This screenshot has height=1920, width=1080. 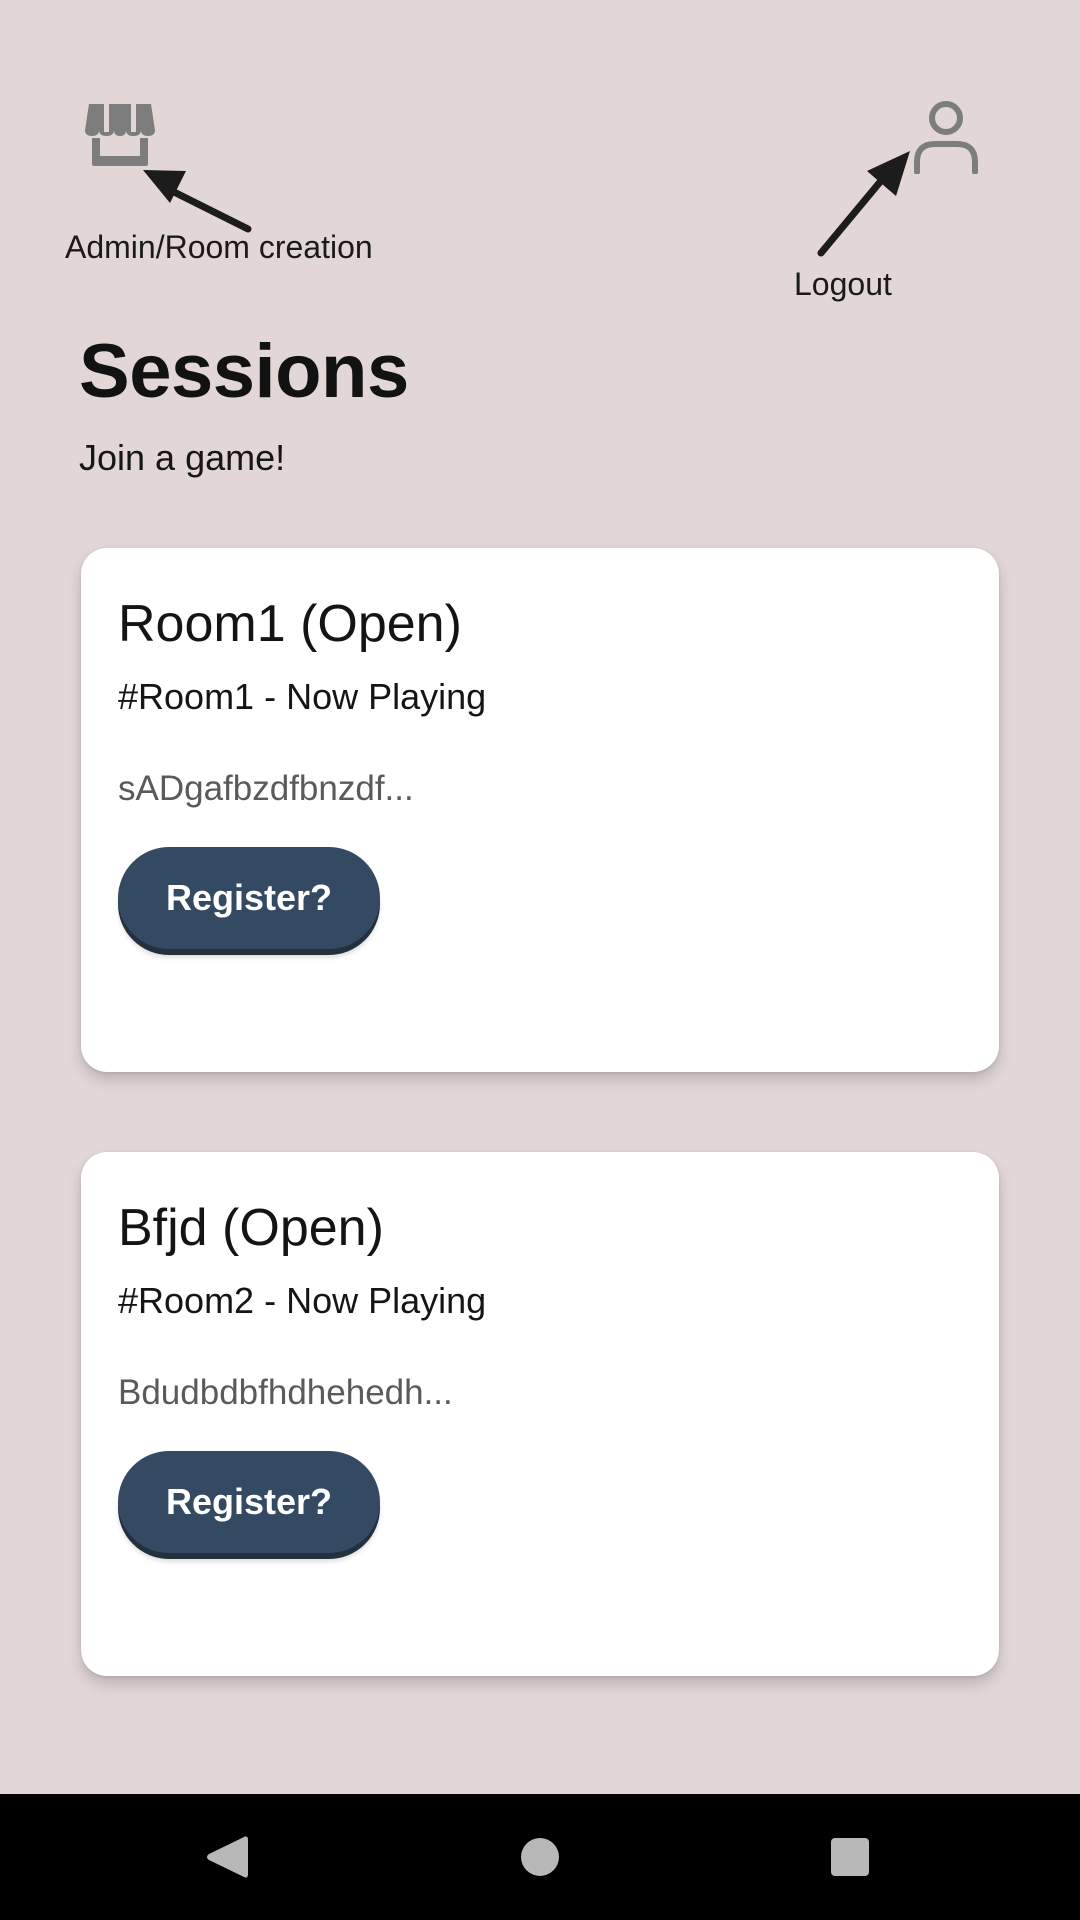 I want to click on page-title: Sessions, so click(x=244, y=371).